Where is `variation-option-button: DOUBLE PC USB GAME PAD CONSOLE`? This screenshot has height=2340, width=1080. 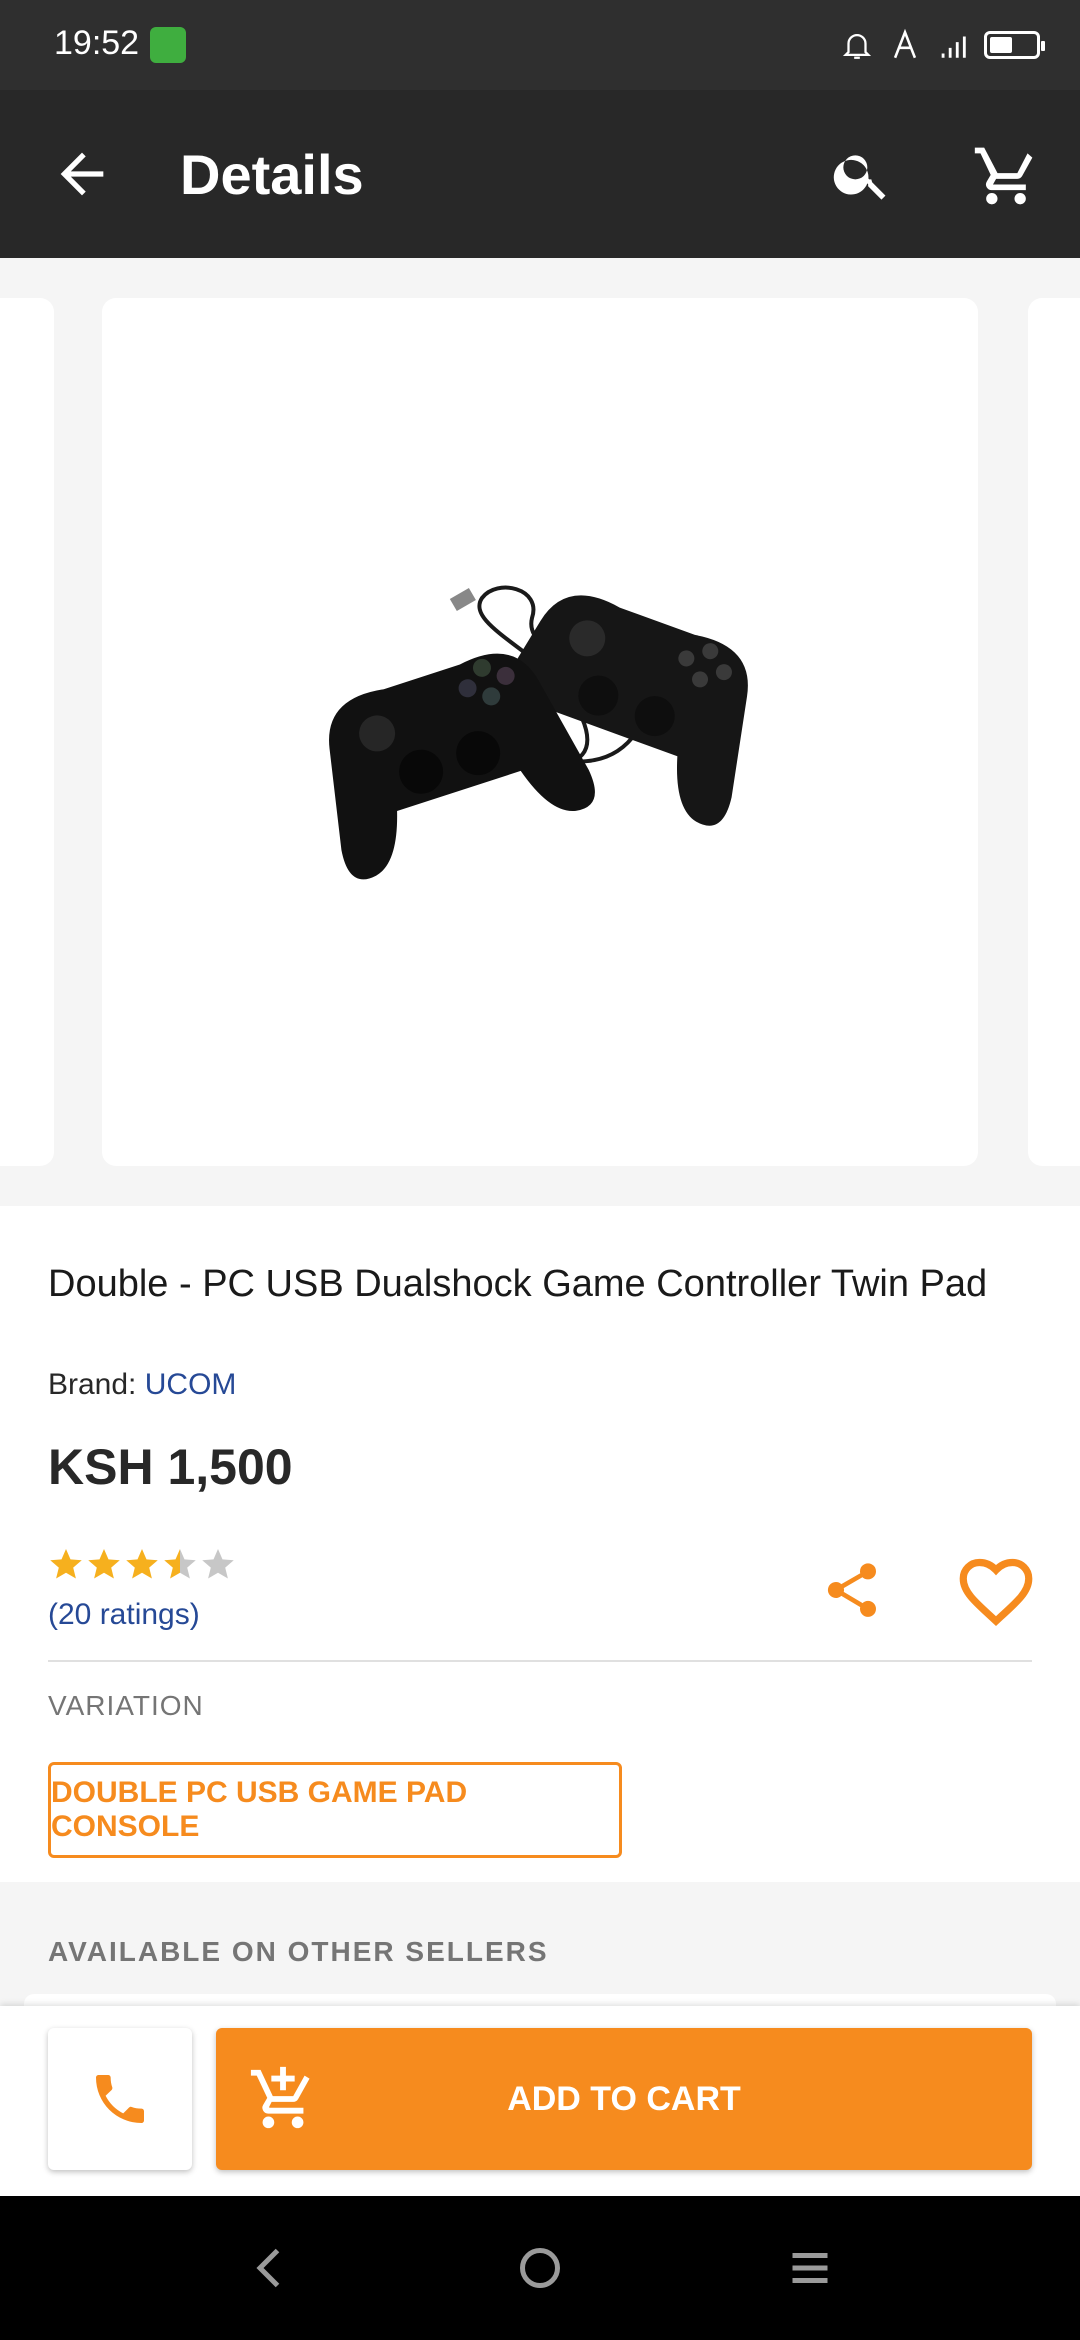
variation-option-button: DOUBLE PC USB GAME PAD CONSOLE is located at coordinates (335, 1810).